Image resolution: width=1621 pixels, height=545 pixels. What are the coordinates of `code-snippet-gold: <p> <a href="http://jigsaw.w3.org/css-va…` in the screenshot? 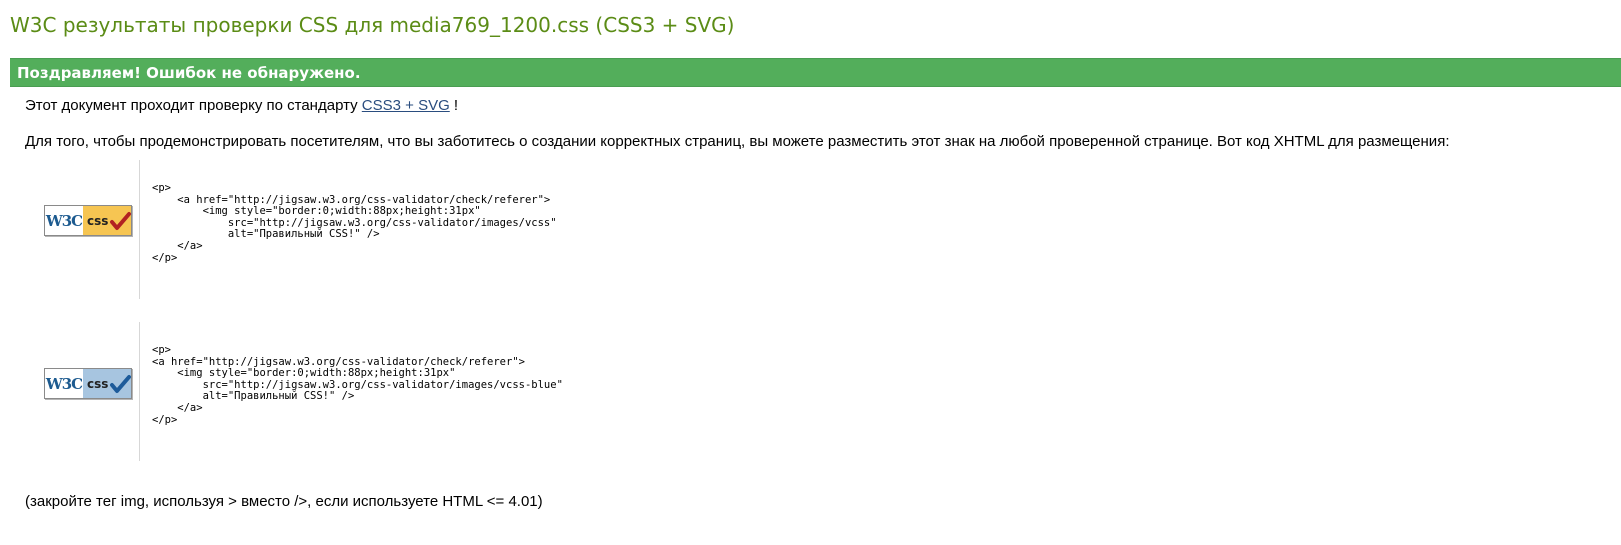 It's located at (354, 223).